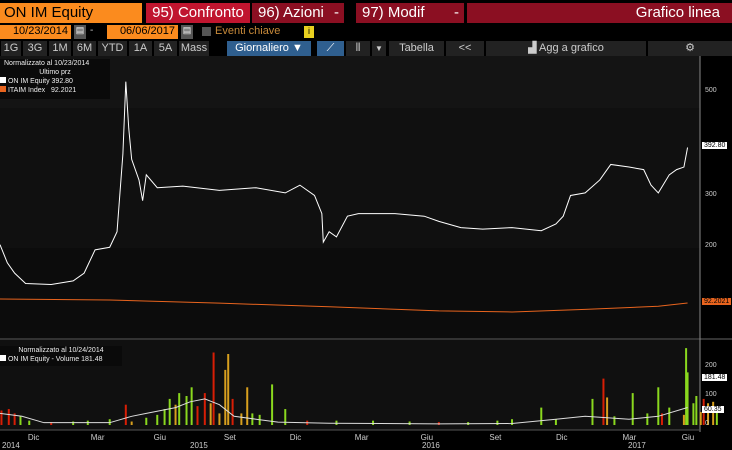  What do you see at coordinates (715, 146) in the screenshot?
I see `last-price-label: 392.80` at bounding box center [715, 146].